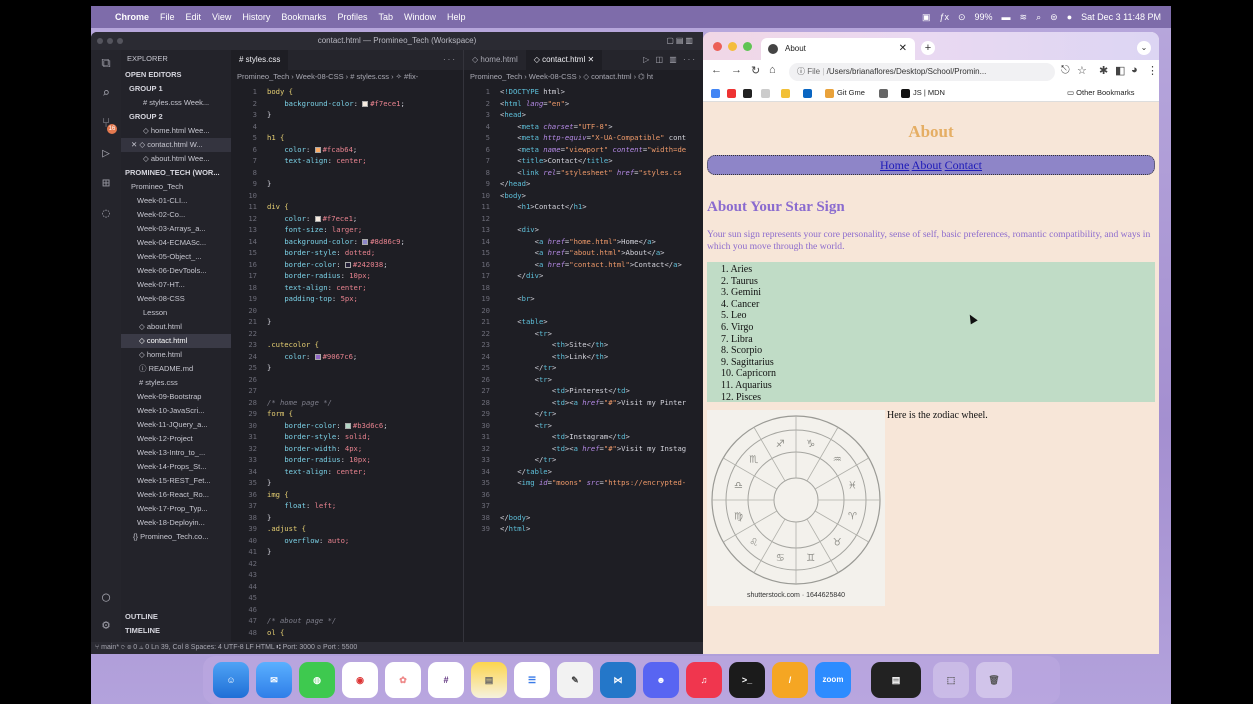 This screenshot has width=1253, height=704. Describe the element at coordinates (583, 299) in the screenshot. I see `code-line: 19 <br>` at that location.